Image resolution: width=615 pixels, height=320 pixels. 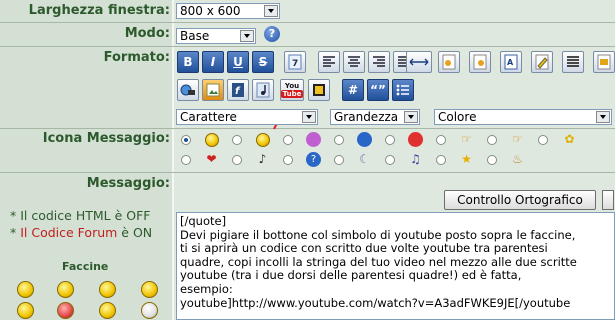 What do you see at coordinates (107, 310) in the screenshot?
I see `tongue-icon` at bounding box center [107, 310].